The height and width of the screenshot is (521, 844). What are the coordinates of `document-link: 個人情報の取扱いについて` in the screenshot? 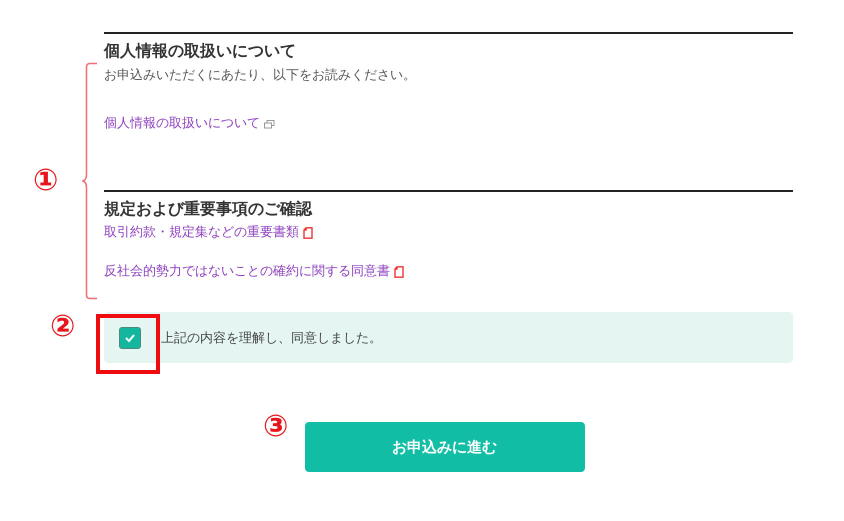 It's located at (189, 124).